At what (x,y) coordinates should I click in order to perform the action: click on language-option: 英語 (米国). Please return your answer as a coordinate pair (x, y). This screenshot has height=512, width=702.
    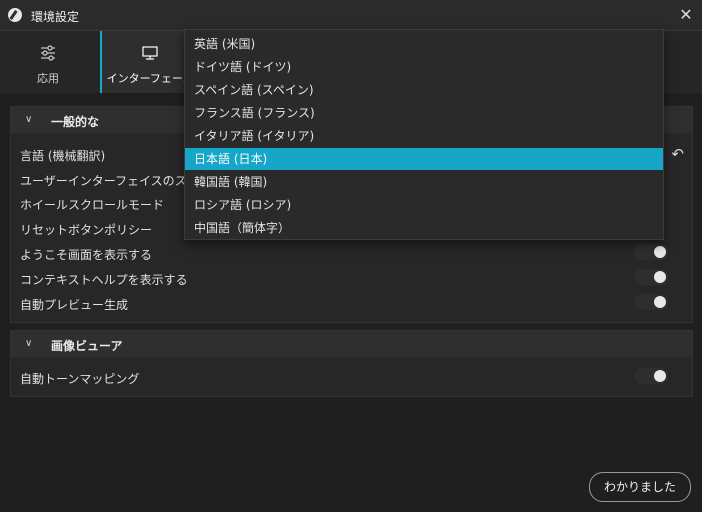
    Looking at the image, I should click on (424, 44).